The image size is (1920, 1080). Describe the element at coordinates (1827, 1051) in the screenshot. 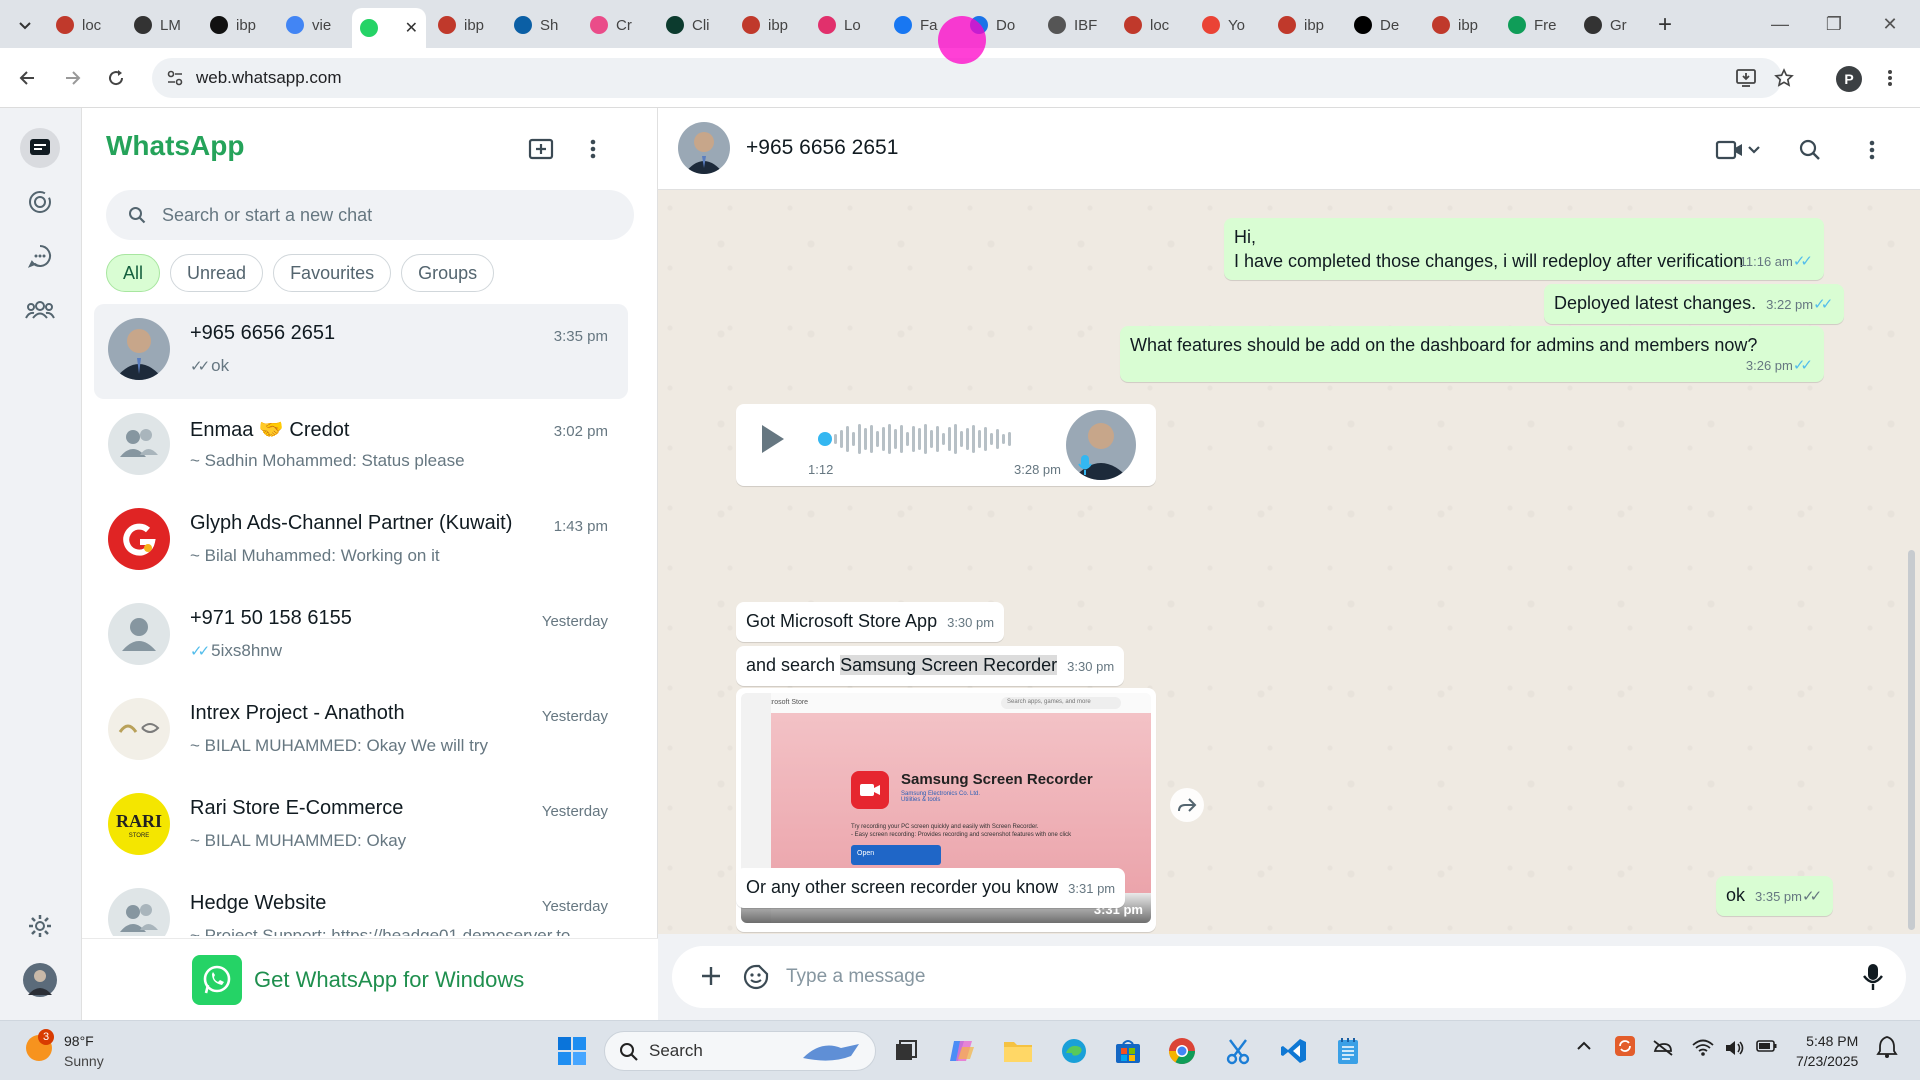

I see `system-clock: 5:48 PM 7/23/2025` at that location.